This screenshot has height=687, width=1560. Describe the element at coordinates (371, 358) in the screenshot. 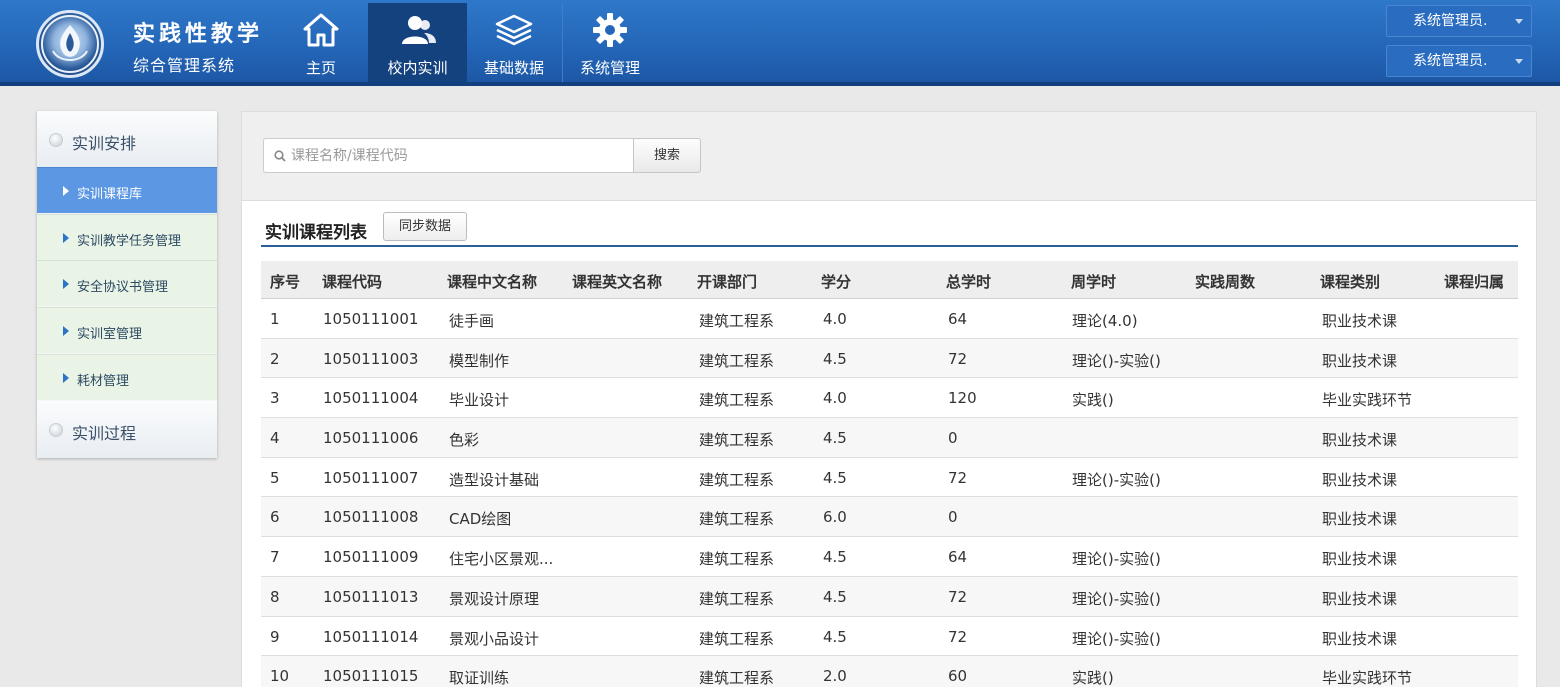

I see `cell-course-code: 1050111003` at that location.